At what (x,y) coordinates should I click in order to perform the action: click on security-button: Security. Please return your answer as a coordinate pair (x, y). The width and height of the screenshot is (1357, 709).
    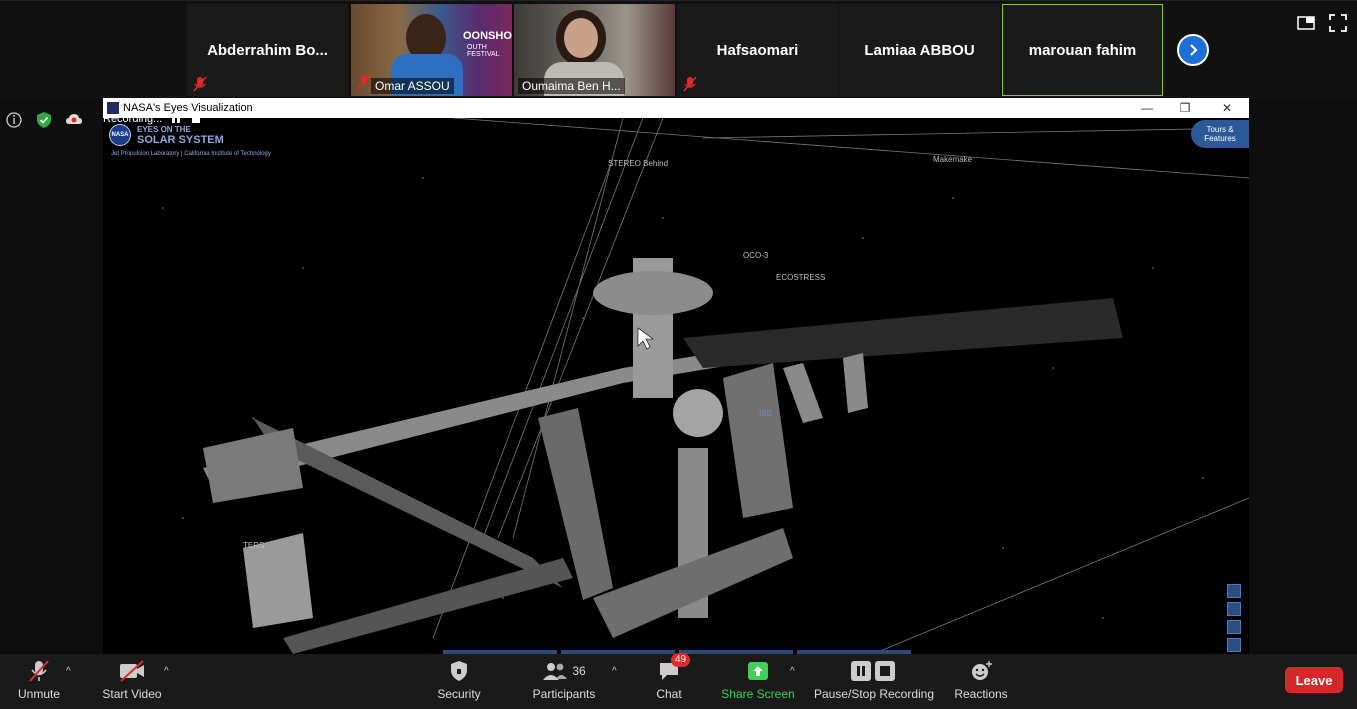
    Looking at the image, I should click on (459, 681).